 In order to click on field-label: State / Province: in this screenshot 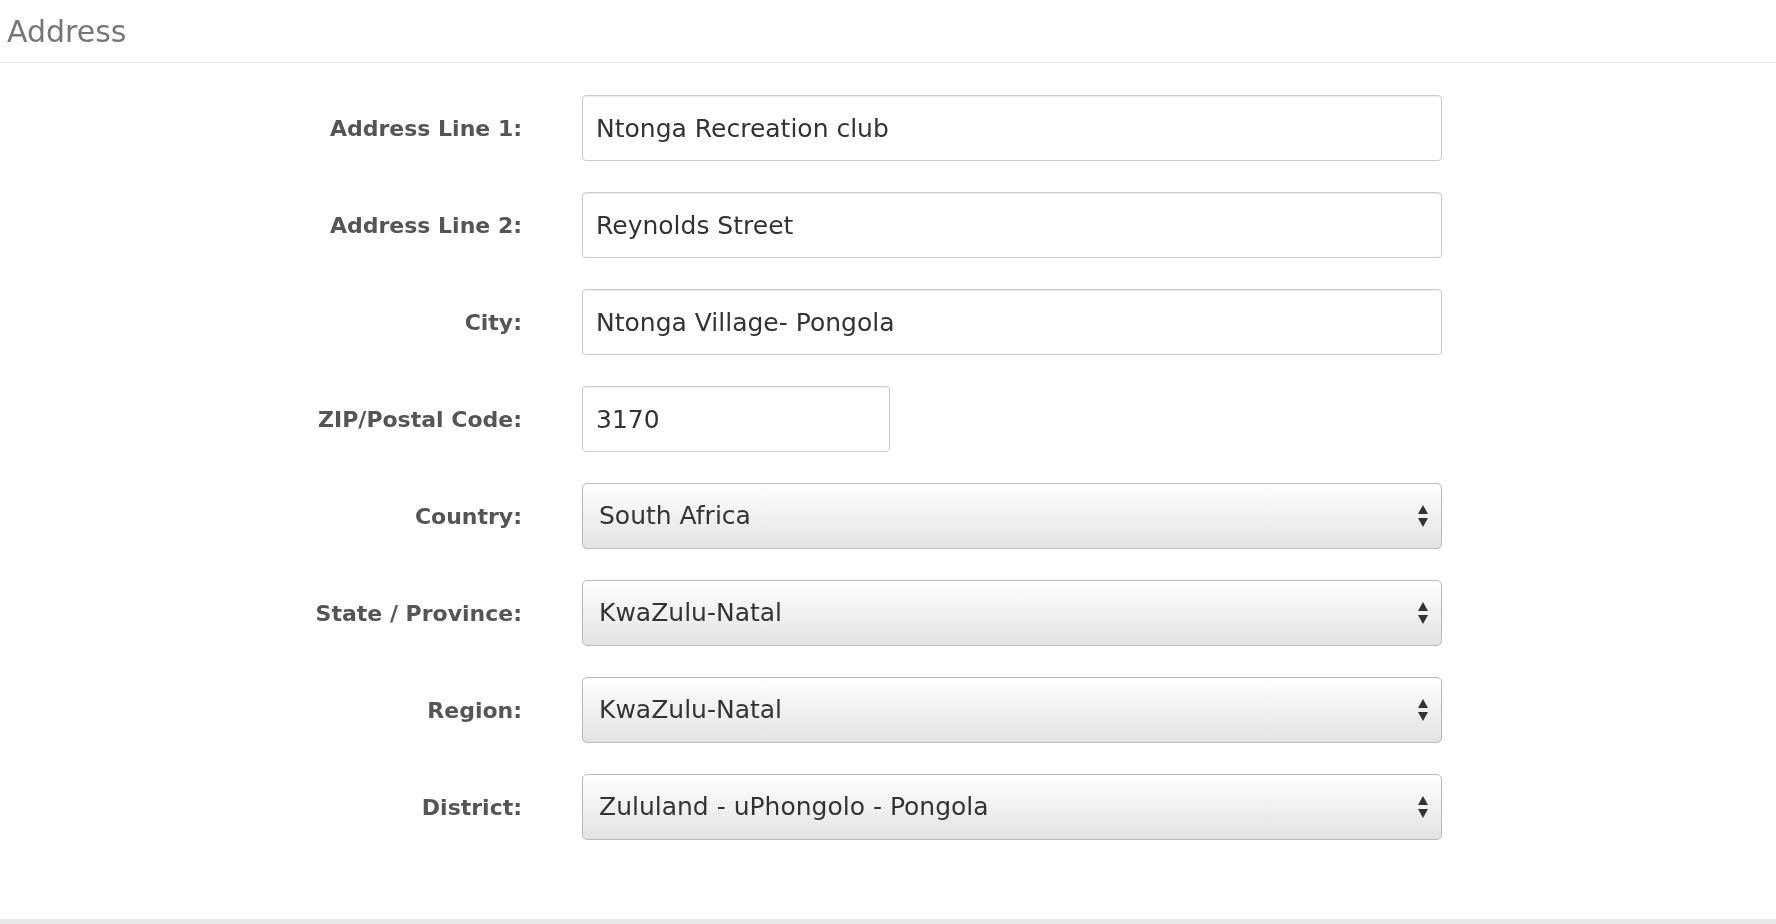, I will do `click(418, 613)`.